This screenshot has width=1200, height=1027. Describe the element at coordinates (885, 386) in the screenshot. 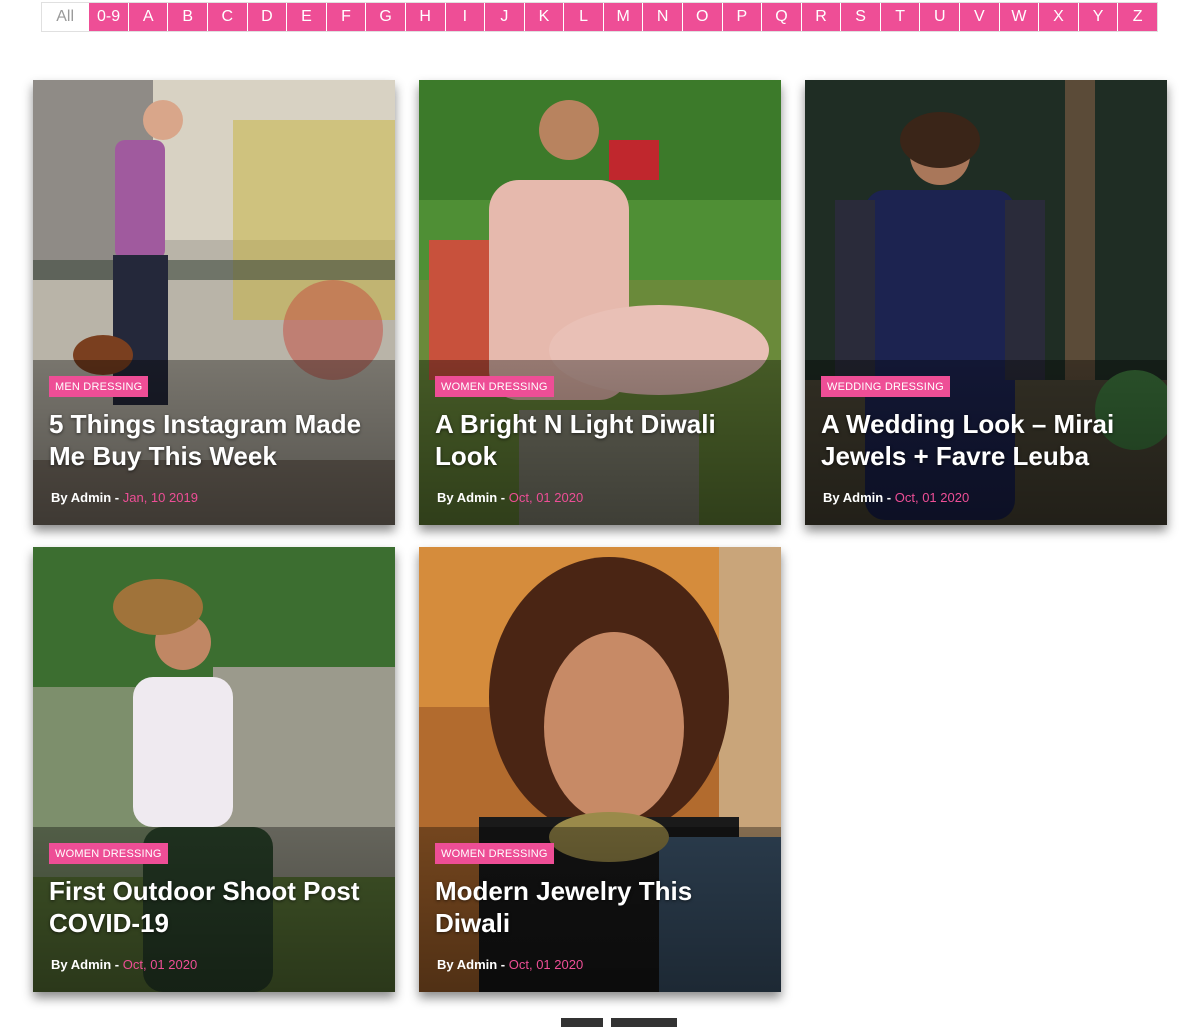

I see `category-badge: WEDDING DRESSING` at that location.